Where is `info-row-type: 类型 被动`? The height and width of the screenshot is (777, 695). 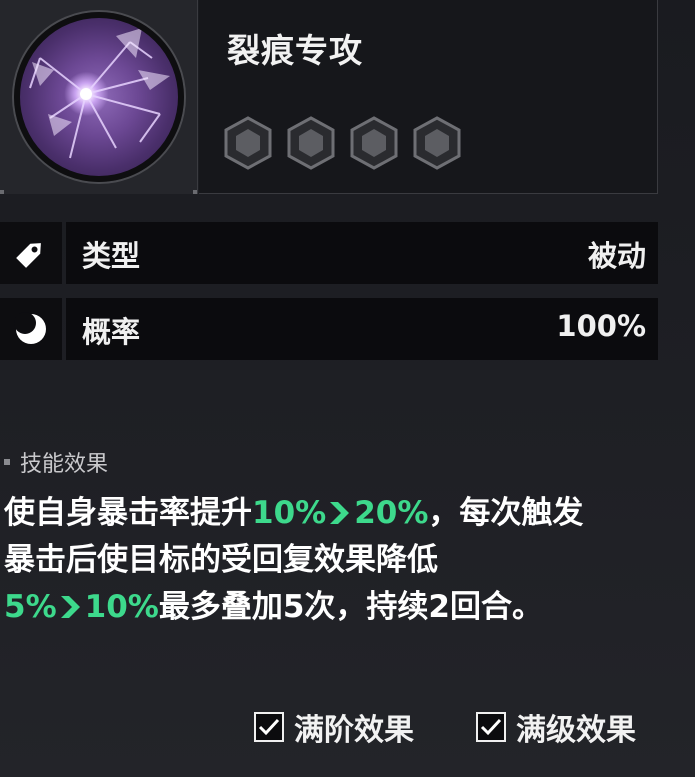 info-row-type: 类型 被动 is located at coordinates (329, 253).